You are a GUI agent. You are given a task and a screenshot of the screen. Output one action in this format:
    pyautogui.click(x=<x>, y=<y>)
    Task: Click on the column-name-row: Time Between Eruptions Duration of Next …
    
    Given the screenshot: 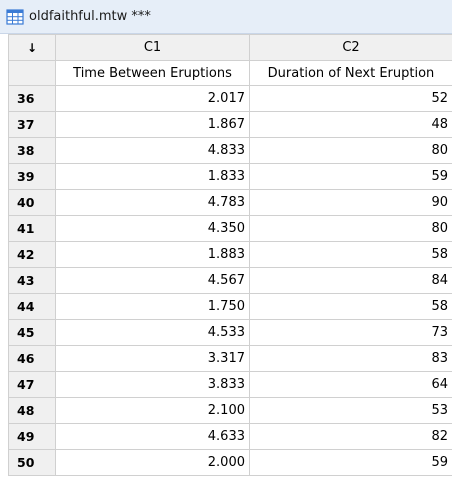 What is the action you would take?
    pyautogui.click(x=230, y=73)
    